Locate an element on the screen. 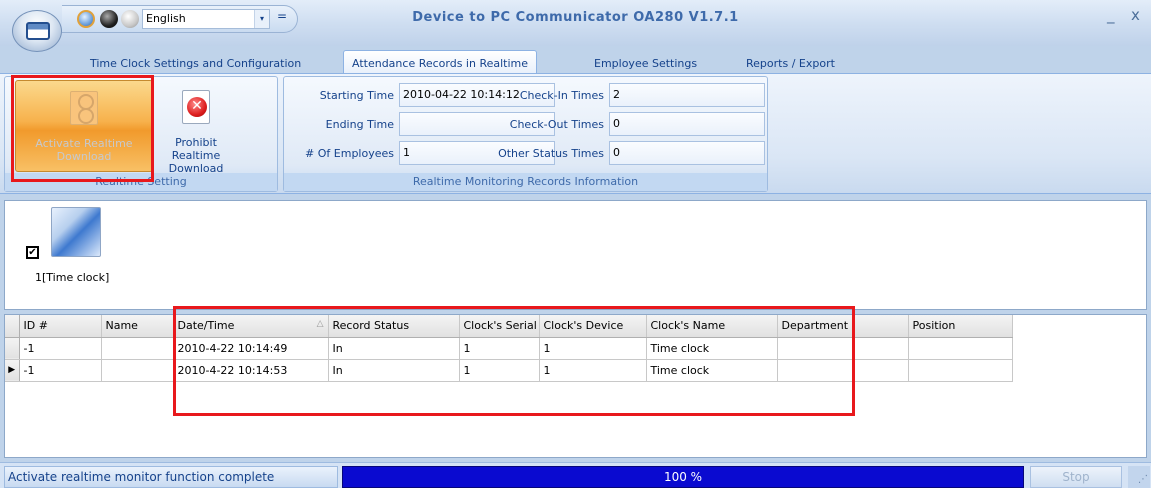 This screenshot has width=1151, height=488. column-header-datetime: Date/Time △ is located at coordinates (251, 326).